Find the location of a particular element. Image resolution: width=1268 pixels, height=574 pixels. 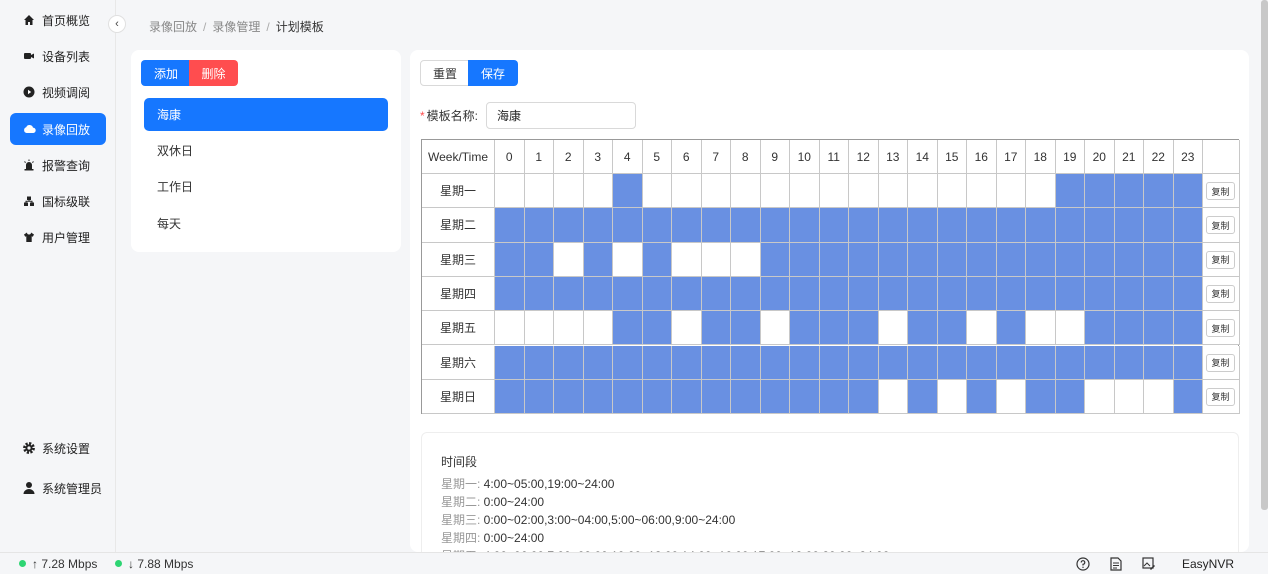

nav-item-users: 用户管理 is located at coordinates (58, 237).